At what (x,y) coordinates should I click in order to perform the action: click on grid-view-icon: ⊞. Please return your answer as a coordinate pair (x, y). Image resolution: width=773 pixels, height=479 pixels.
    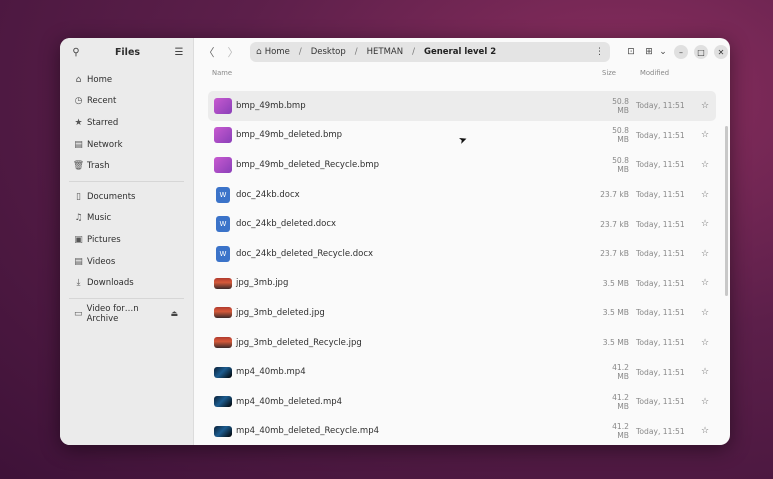
    Looking at the image, I should click on (649, 52).